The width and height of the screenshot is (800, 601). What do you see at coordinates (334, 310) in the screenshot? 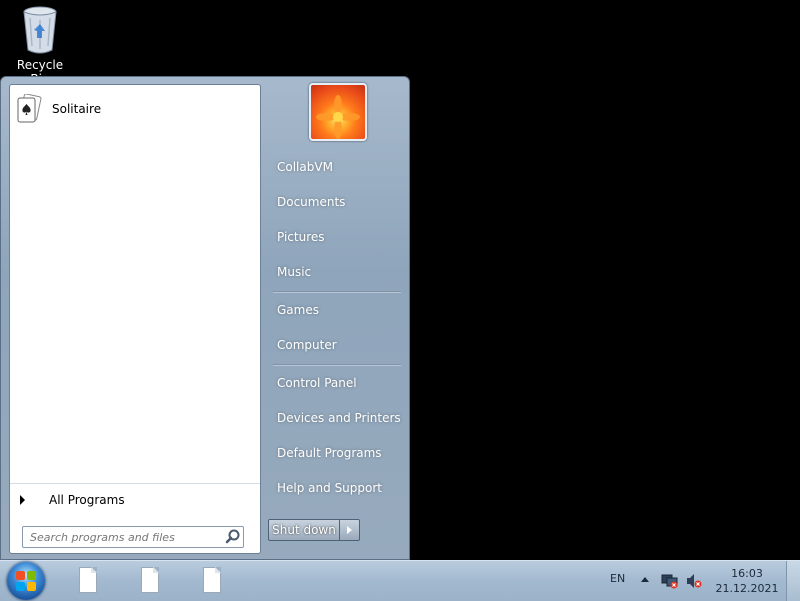
I see `start-item-games: Games` at bounding box center [334, 310].